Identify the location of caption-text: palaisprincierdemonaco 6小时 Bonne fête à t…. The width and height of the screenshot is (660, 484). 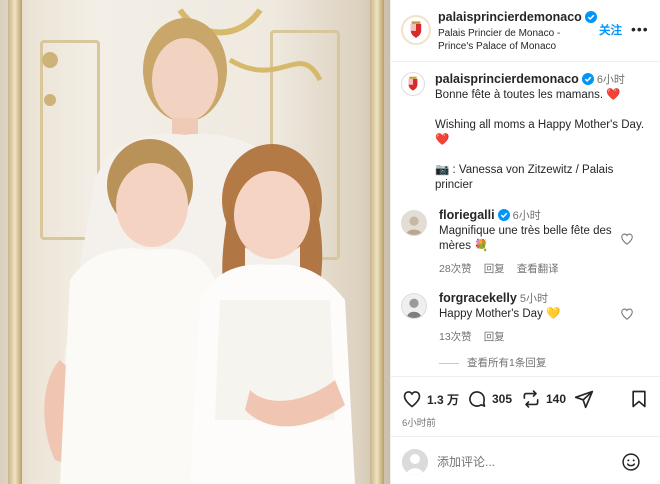
(540, 140).